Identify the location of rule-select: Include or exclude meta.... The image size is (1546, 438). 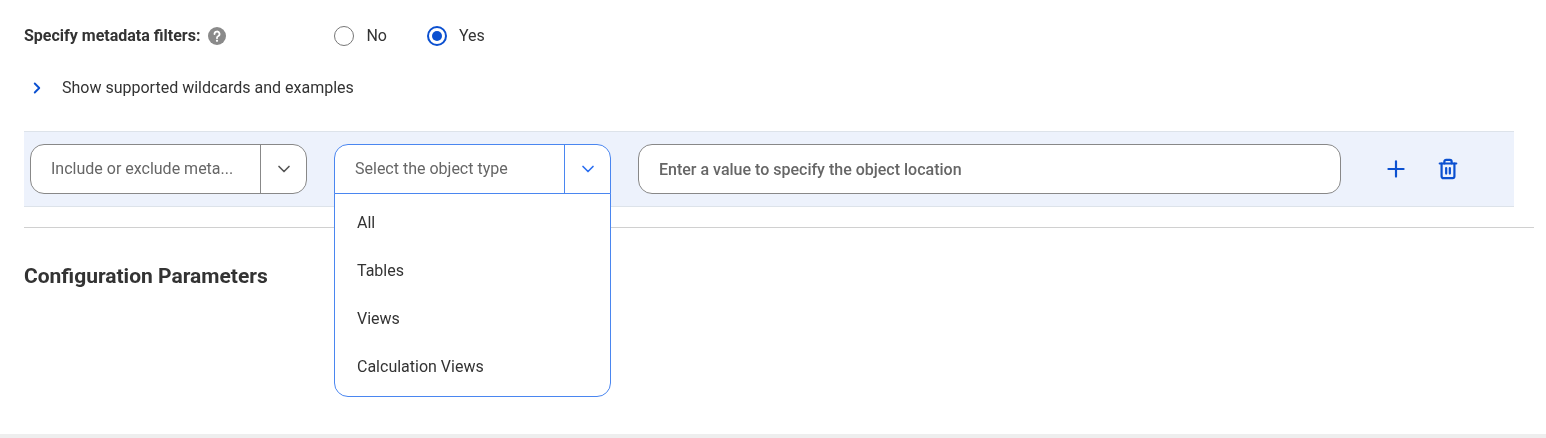
(168, 169).